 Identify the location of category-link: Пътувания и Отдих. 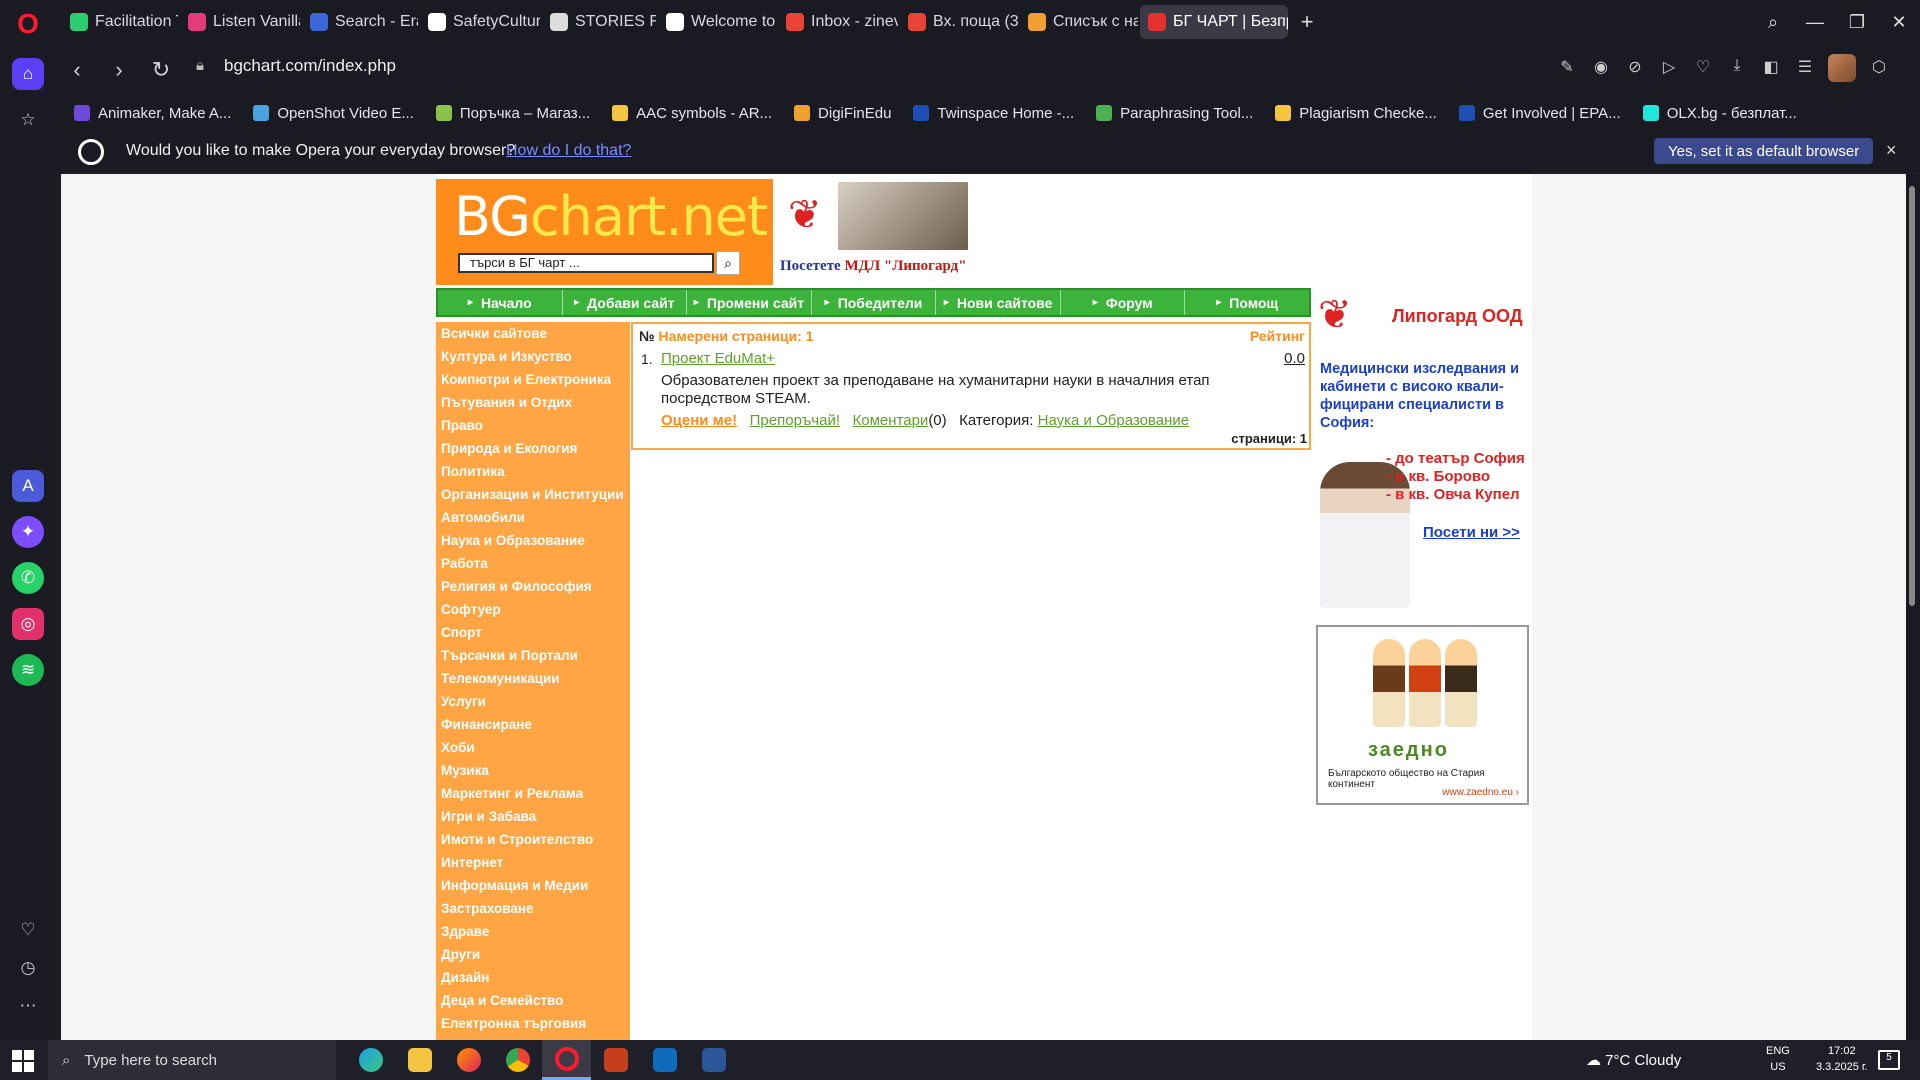
(533, 402).